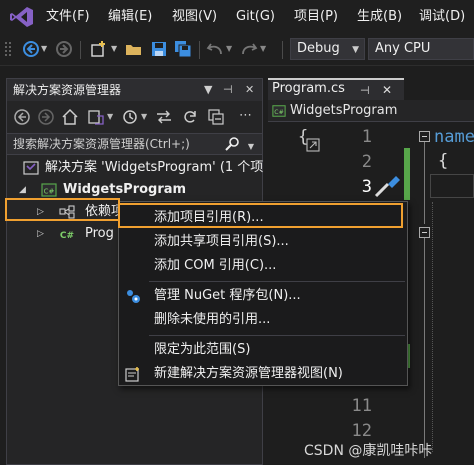 Image resolution: width=474 pixels, height=465 pixels. I want to click on switch-views-icon, so click(96, 117).